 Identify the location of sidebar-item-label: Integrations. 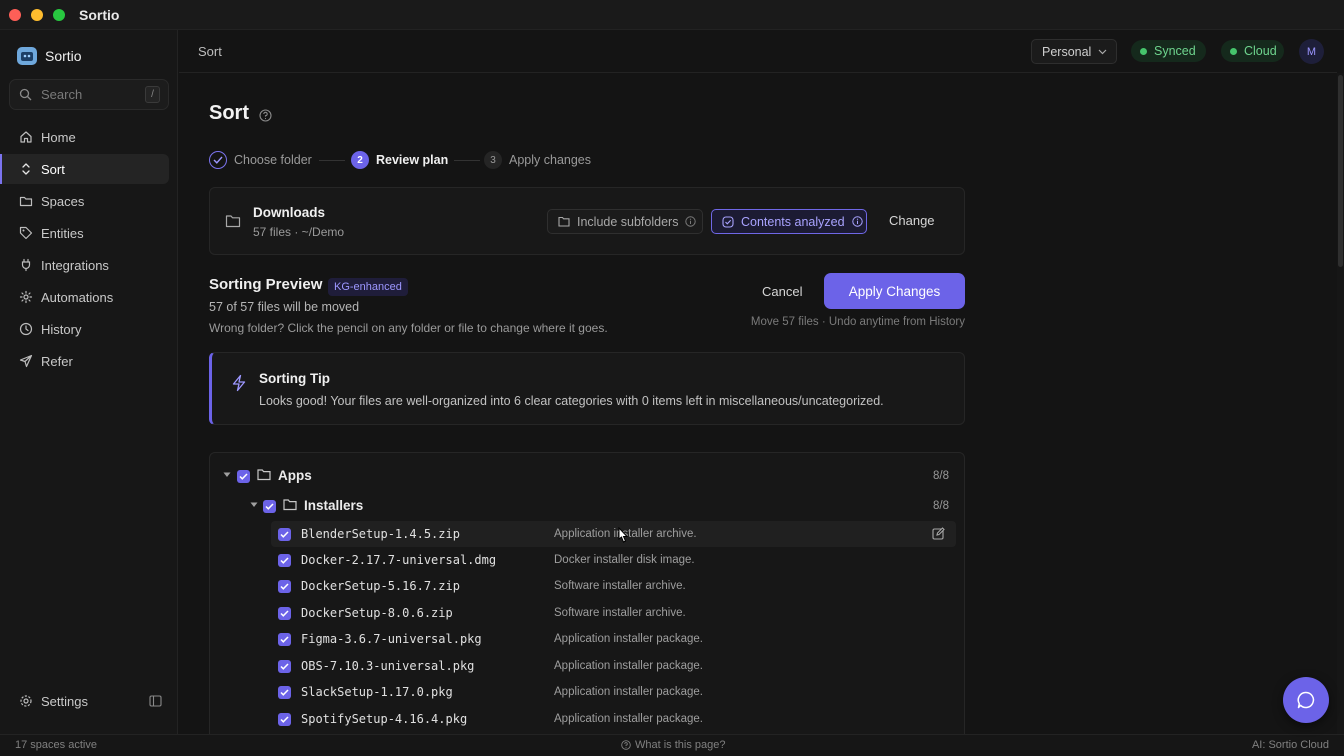
(75, 265).